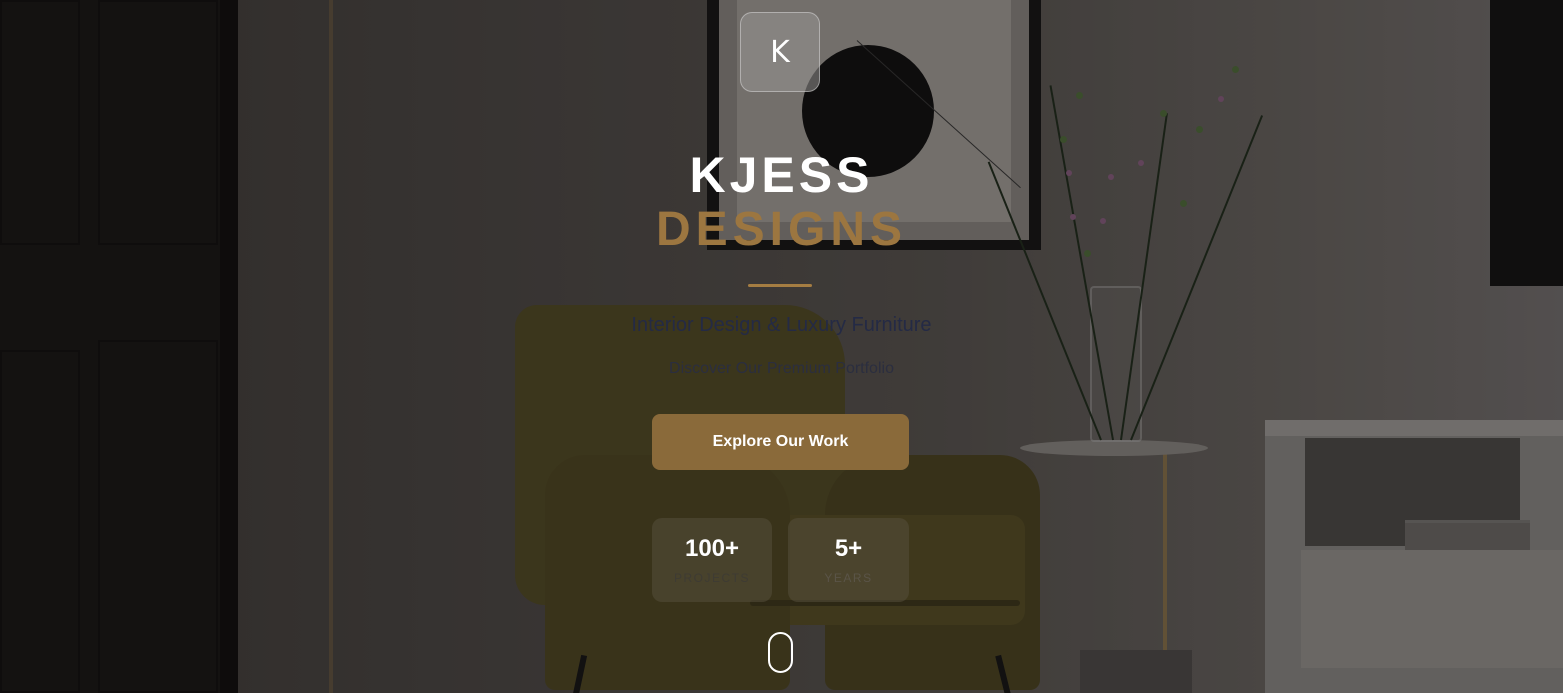 This screenshot has width=1563, height=693. Describe the element at coordinates (848, 548) in the screenshot. I see `stat-value: 5+` at that location.